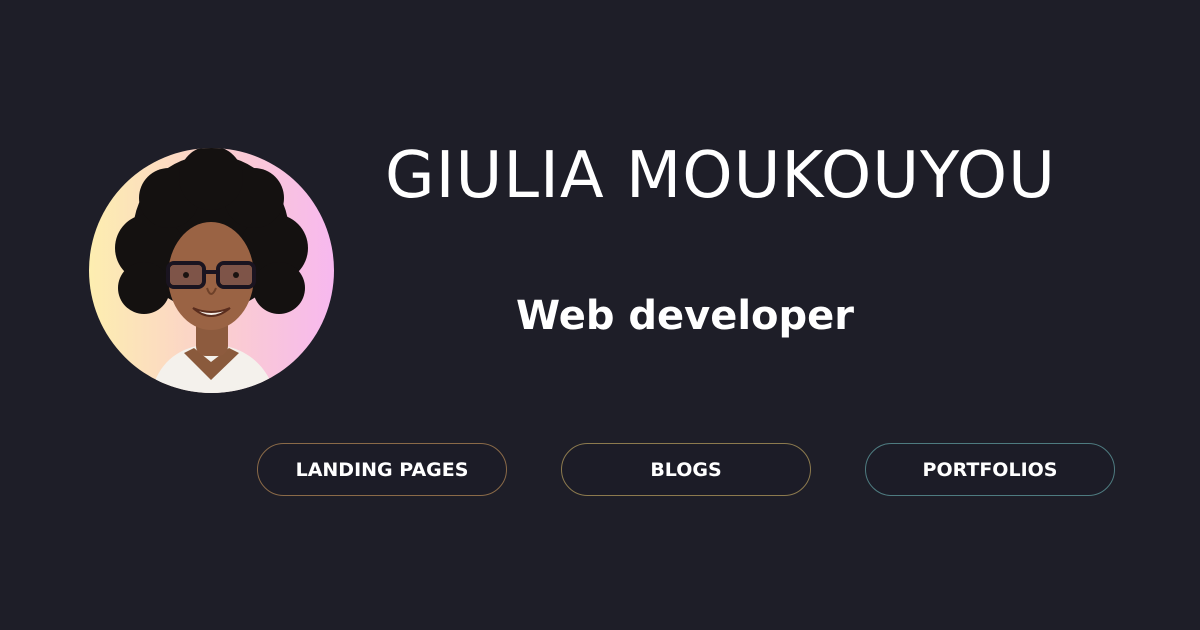  What do you see at coordinates (685, 316) in the screenshot?
I see `profile-role: Web developer` at bounding box center [685, 316].